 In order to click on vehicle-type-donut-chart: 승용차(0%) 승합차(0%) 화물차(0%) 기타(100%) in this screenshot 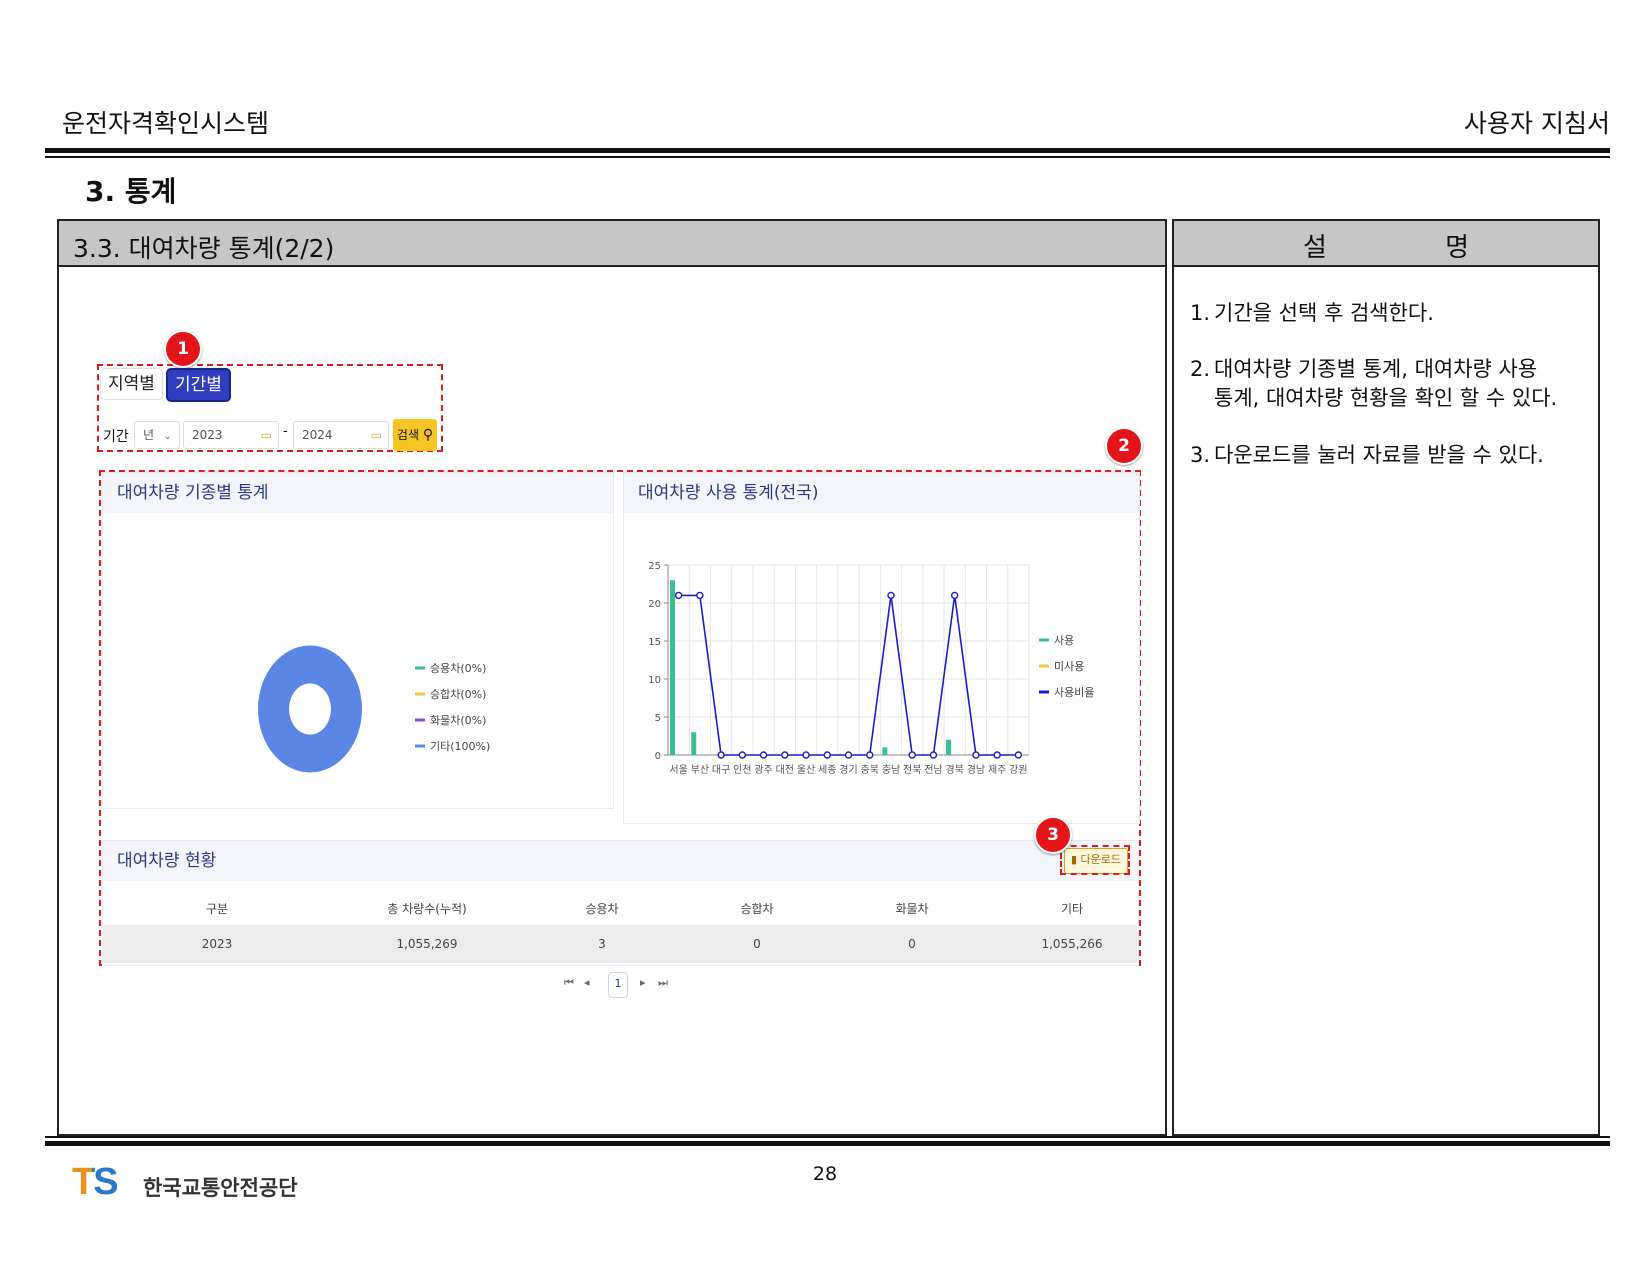, I will do `click(374, 709)`.